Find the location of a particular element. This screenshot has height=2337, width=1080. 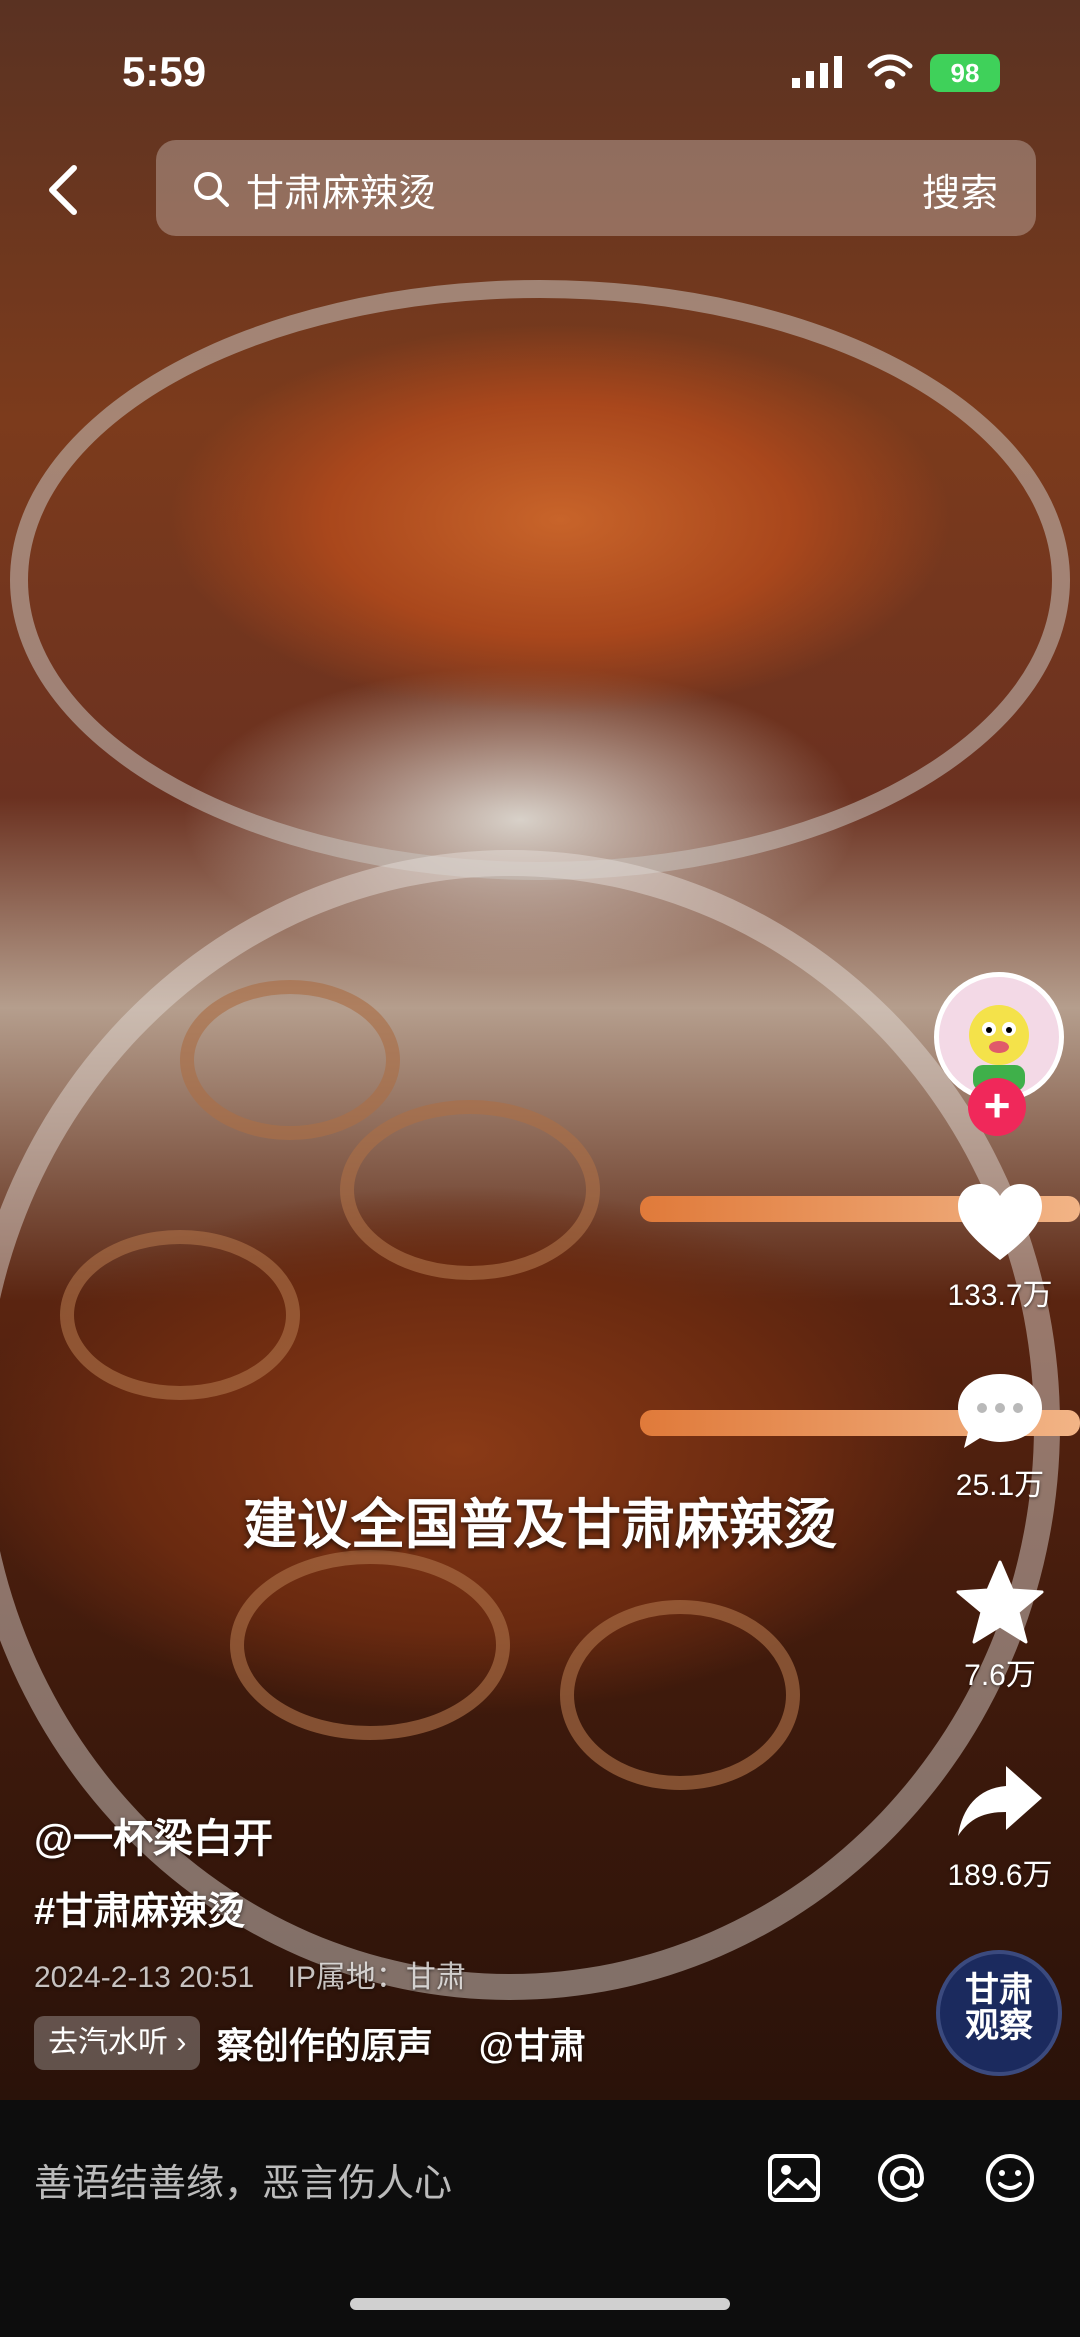

image-icon is located at coordinates (794, 2178).